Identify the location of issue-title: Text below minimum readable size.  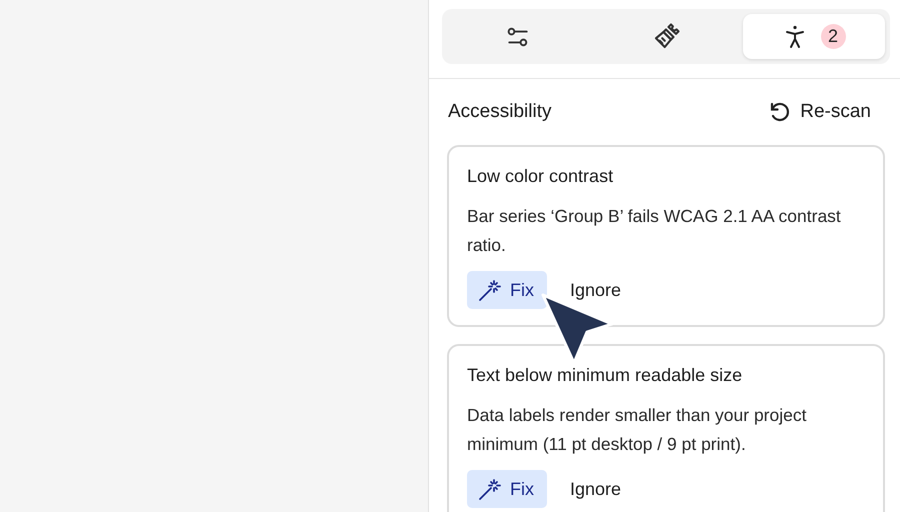
(605, 375).